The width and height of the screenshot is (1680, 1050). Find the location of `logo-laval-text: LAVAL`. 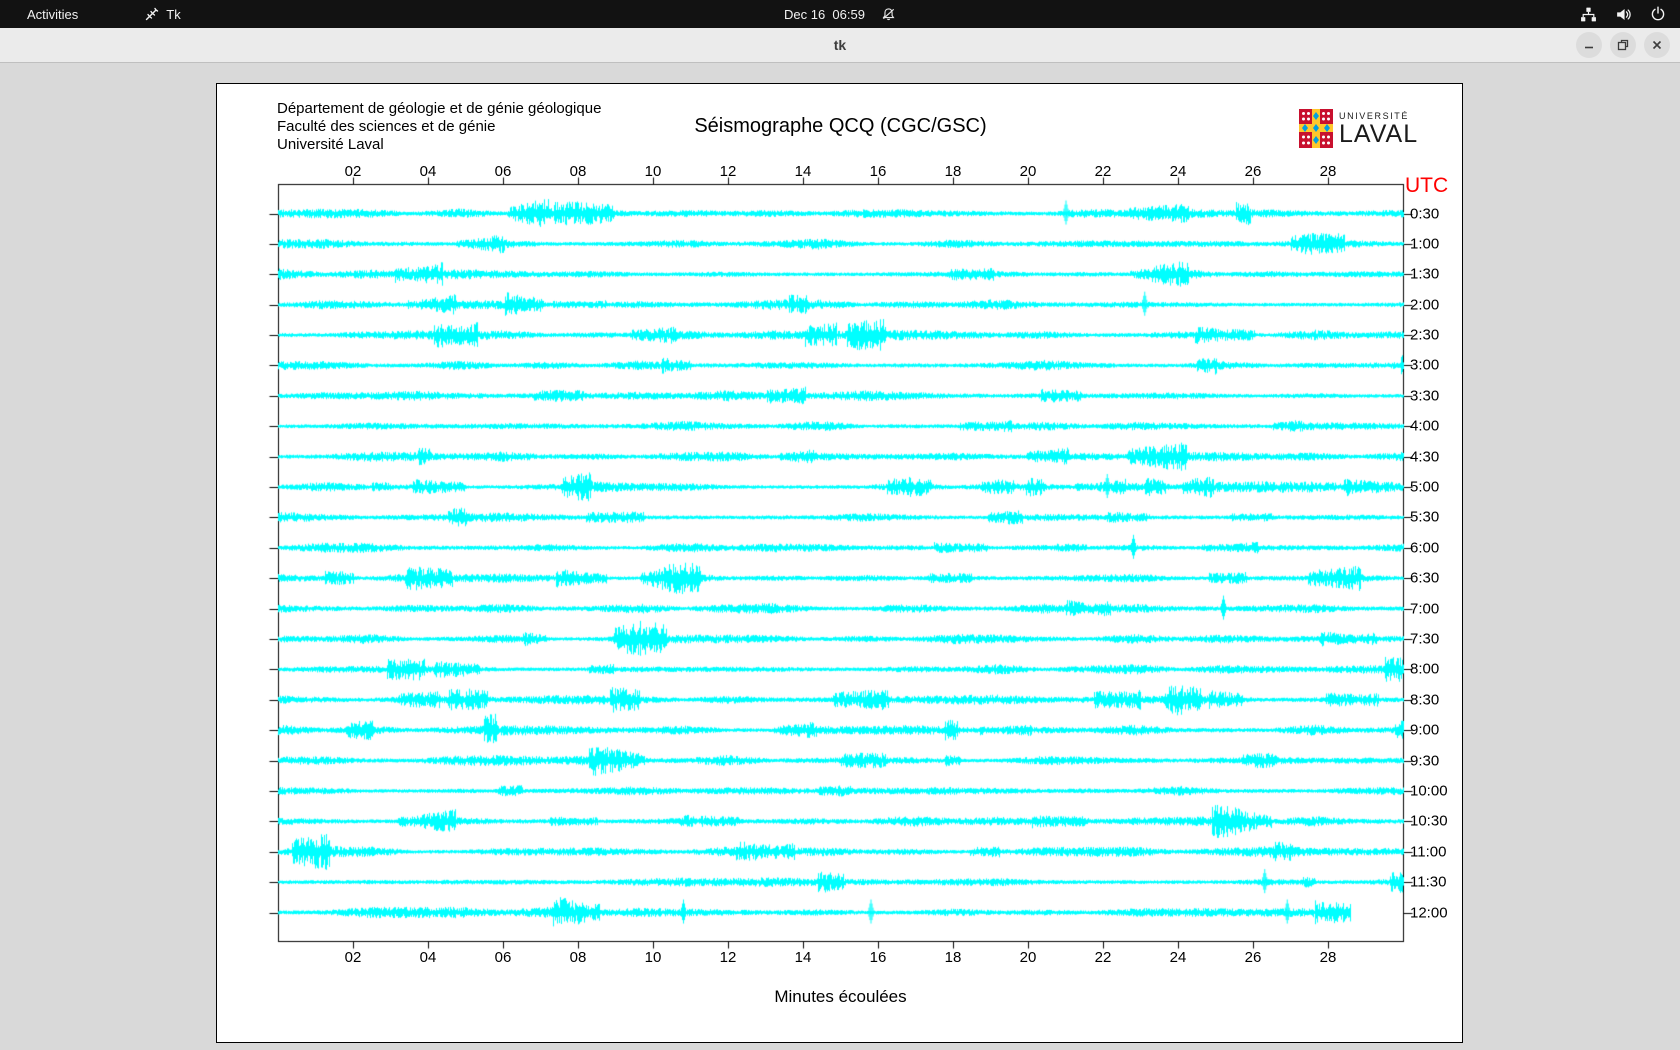

logo-laval-text: LAVAL is located at coordinates (1379, 134).